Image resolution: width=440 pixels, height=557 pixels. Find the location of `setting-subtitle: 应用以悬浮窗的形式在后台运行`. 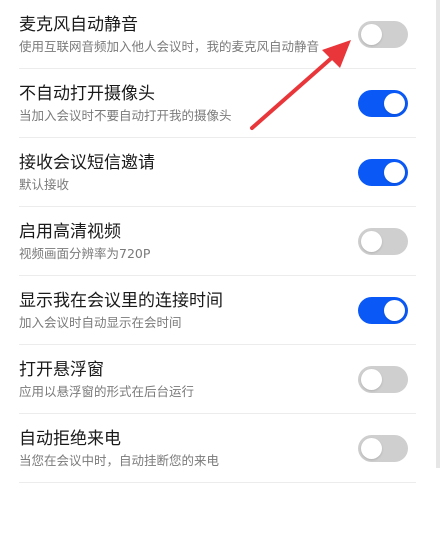

setting-subtitle: 应用以悬浮窗的形式在后台运行 is located at coordinates (107, 391).